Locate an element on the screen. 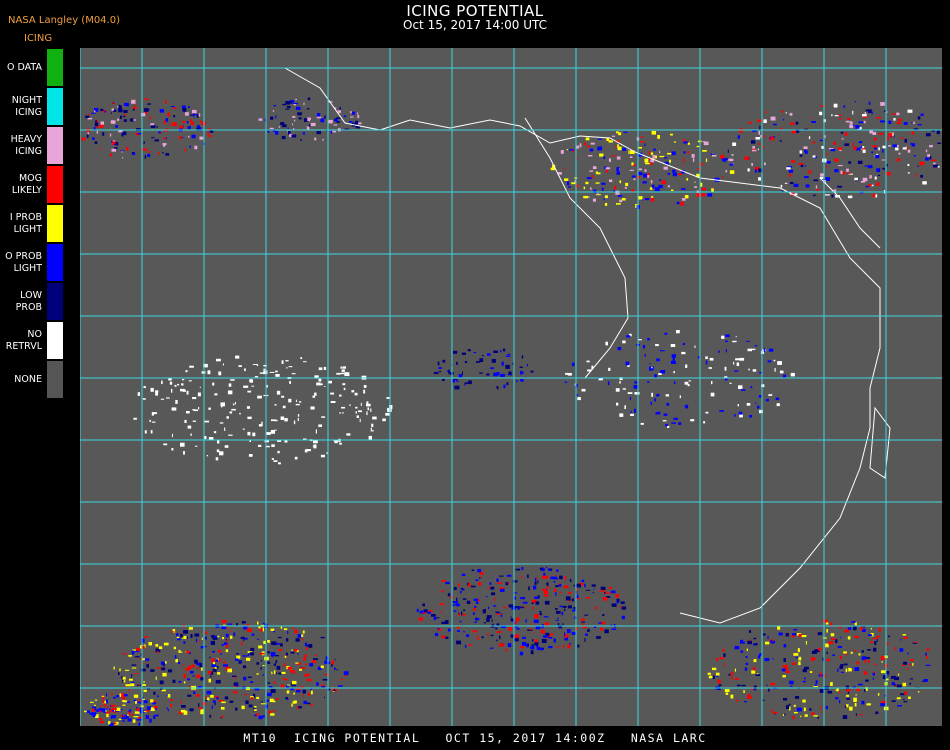  legend-label-line: ICING is located at coordinates (28, 151).